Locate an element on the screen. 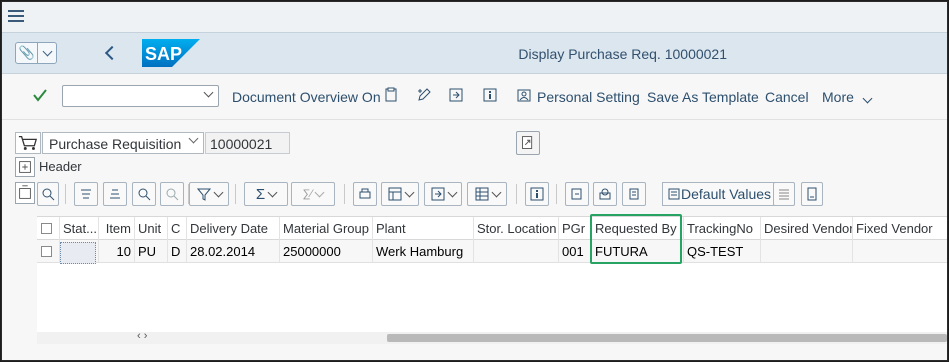  focused-cell is located at coordinates (78, 253).